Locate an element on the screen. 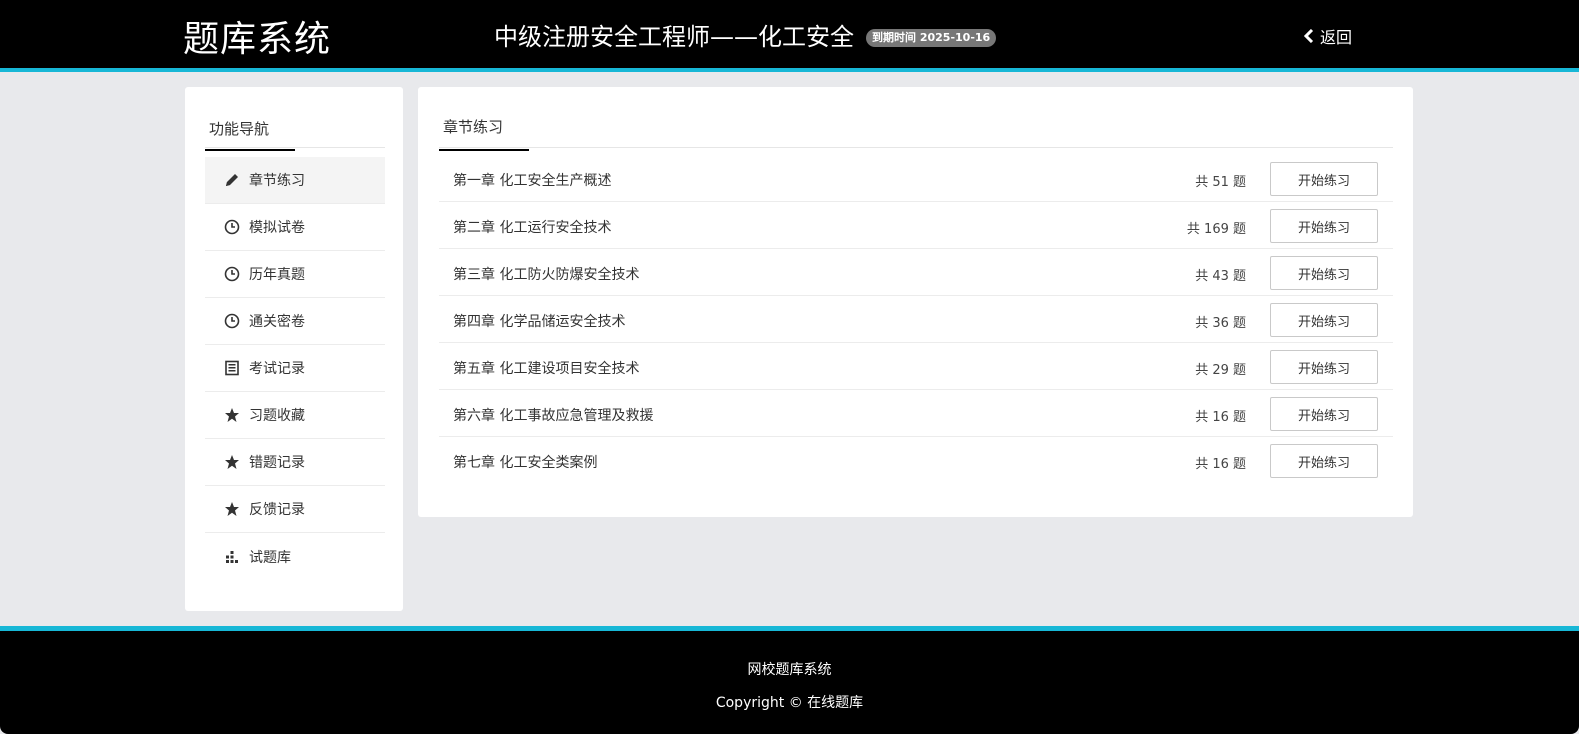 Image resolution: width=1579 pixels, height=734 pixels. sidebar-item-label: 错题记录 is located at coordinates (277, 463).